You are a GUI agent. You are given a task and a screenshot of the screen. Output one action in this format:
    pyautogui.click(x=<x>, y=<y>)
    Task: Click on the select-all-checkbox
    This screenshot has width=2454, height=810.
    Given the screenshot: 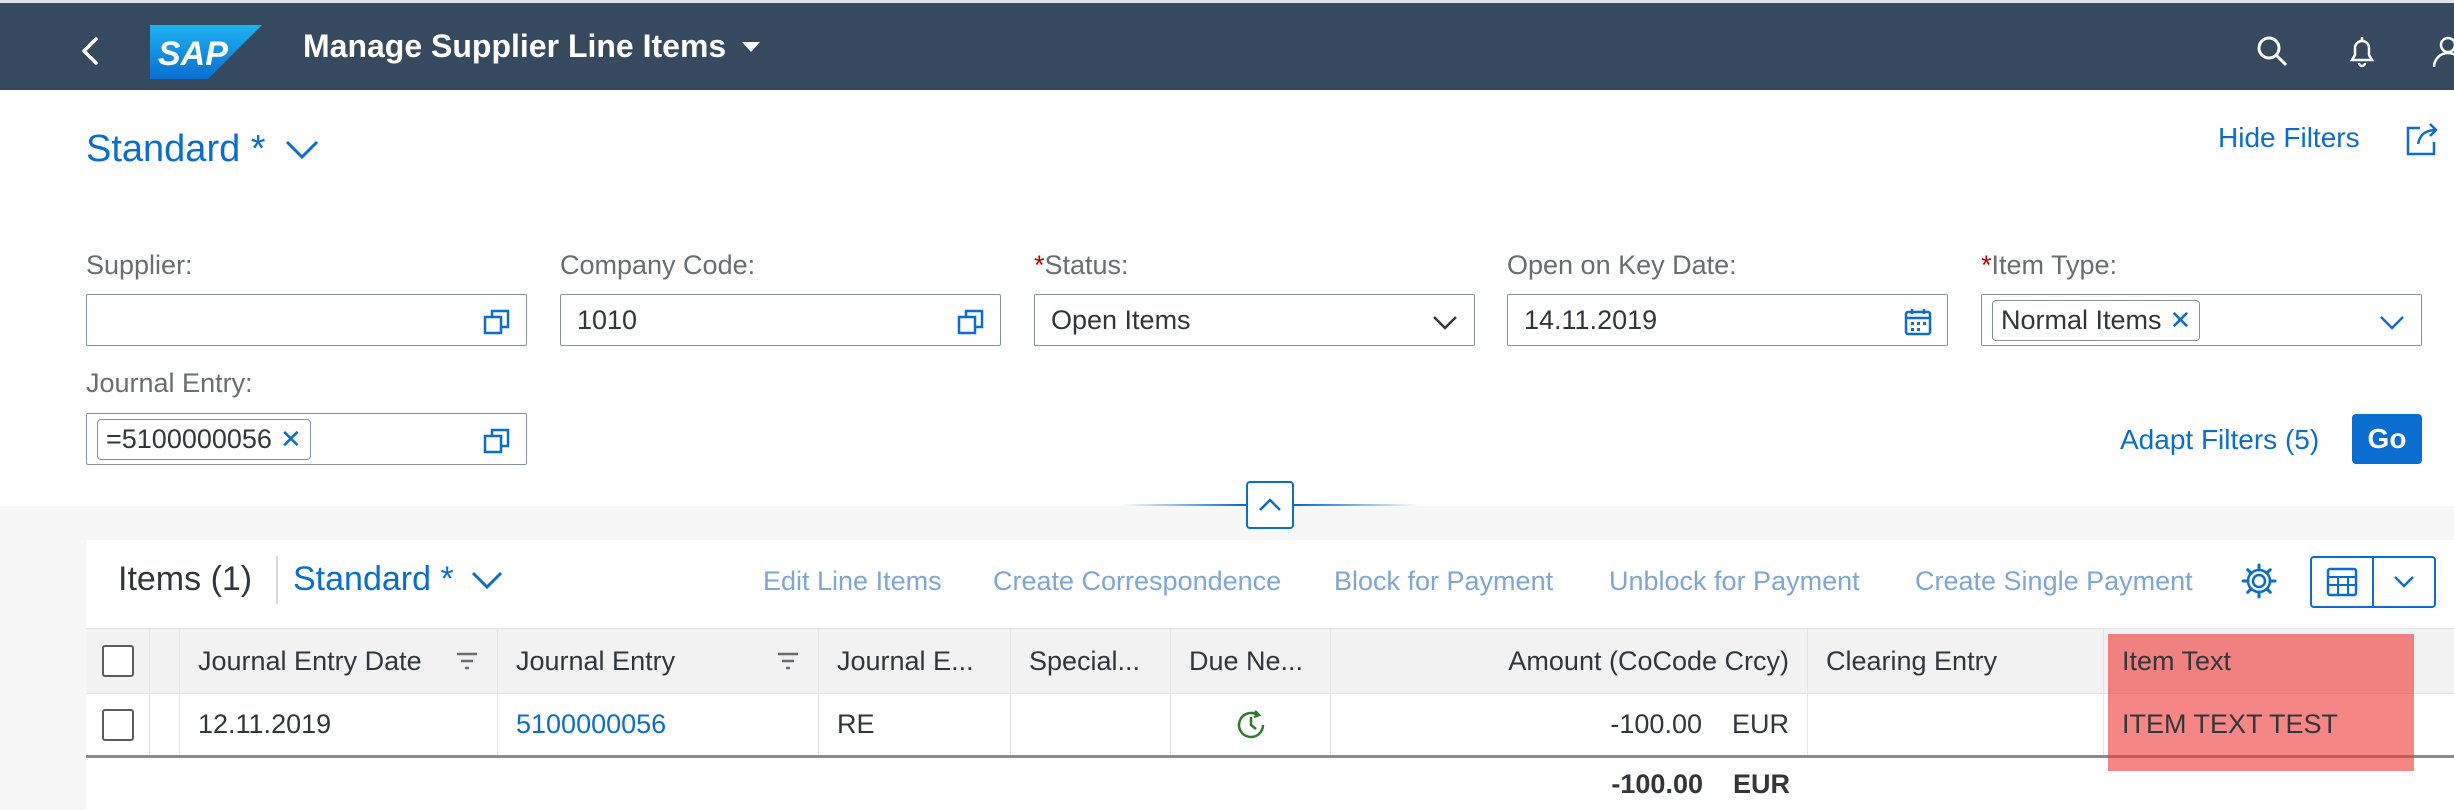 What is the action you would take?
    pyautogui.click(x=117, y=661)
    